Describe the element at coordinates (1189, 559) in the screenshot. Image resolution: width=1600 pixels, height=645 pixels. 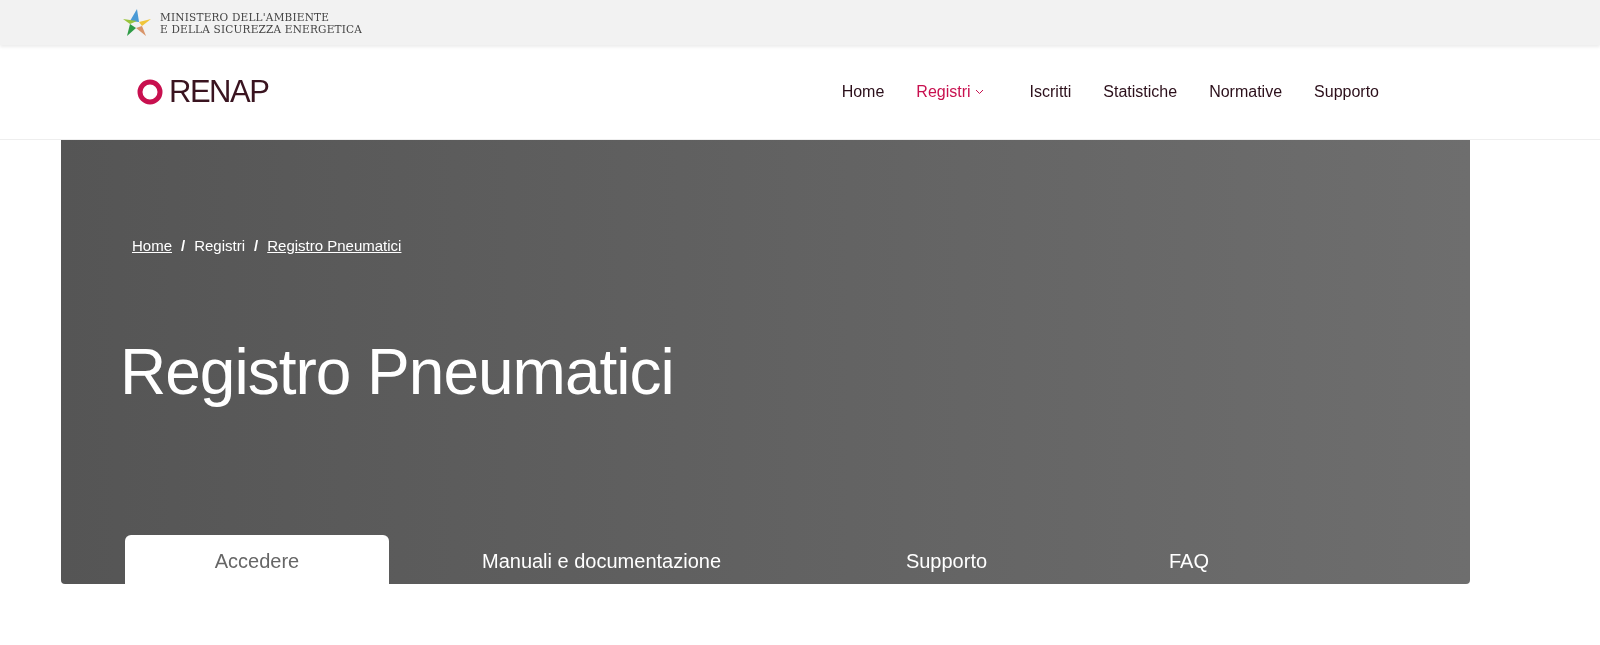
I see `tab: FAQ` at that location.